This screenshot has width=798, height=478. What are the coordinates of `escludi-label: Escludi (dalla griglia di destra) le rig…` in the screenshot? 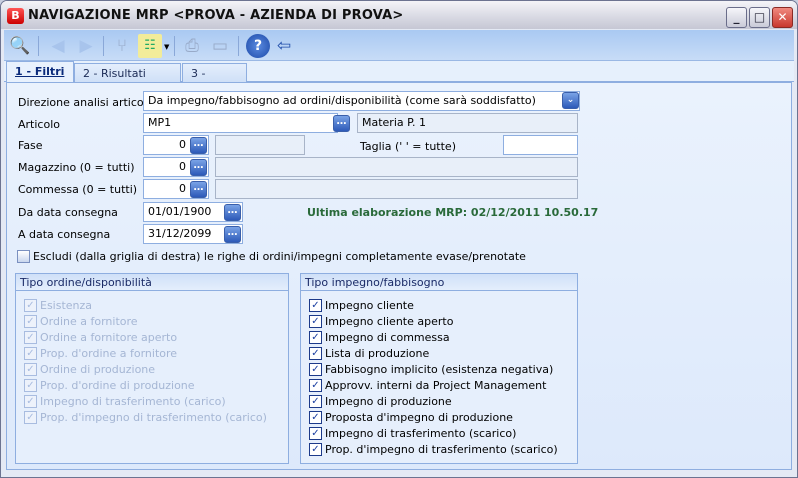 It's located at (279, 256).